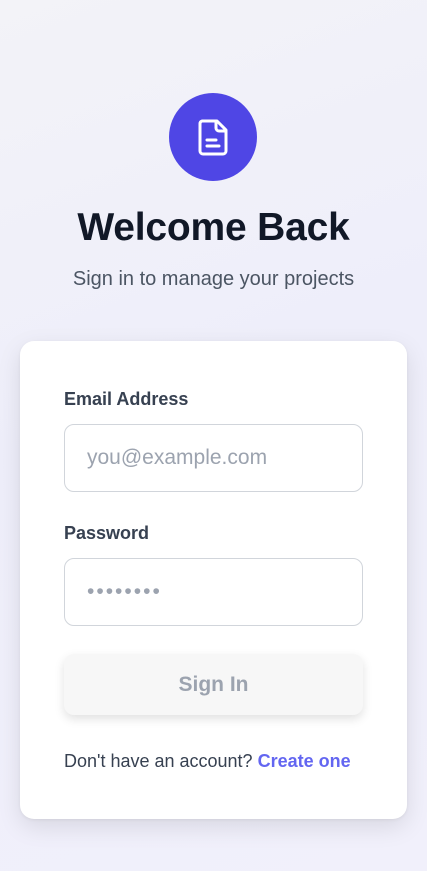 The image size is (427, 871). I want to click on password-label: Password, so click(107, 533).